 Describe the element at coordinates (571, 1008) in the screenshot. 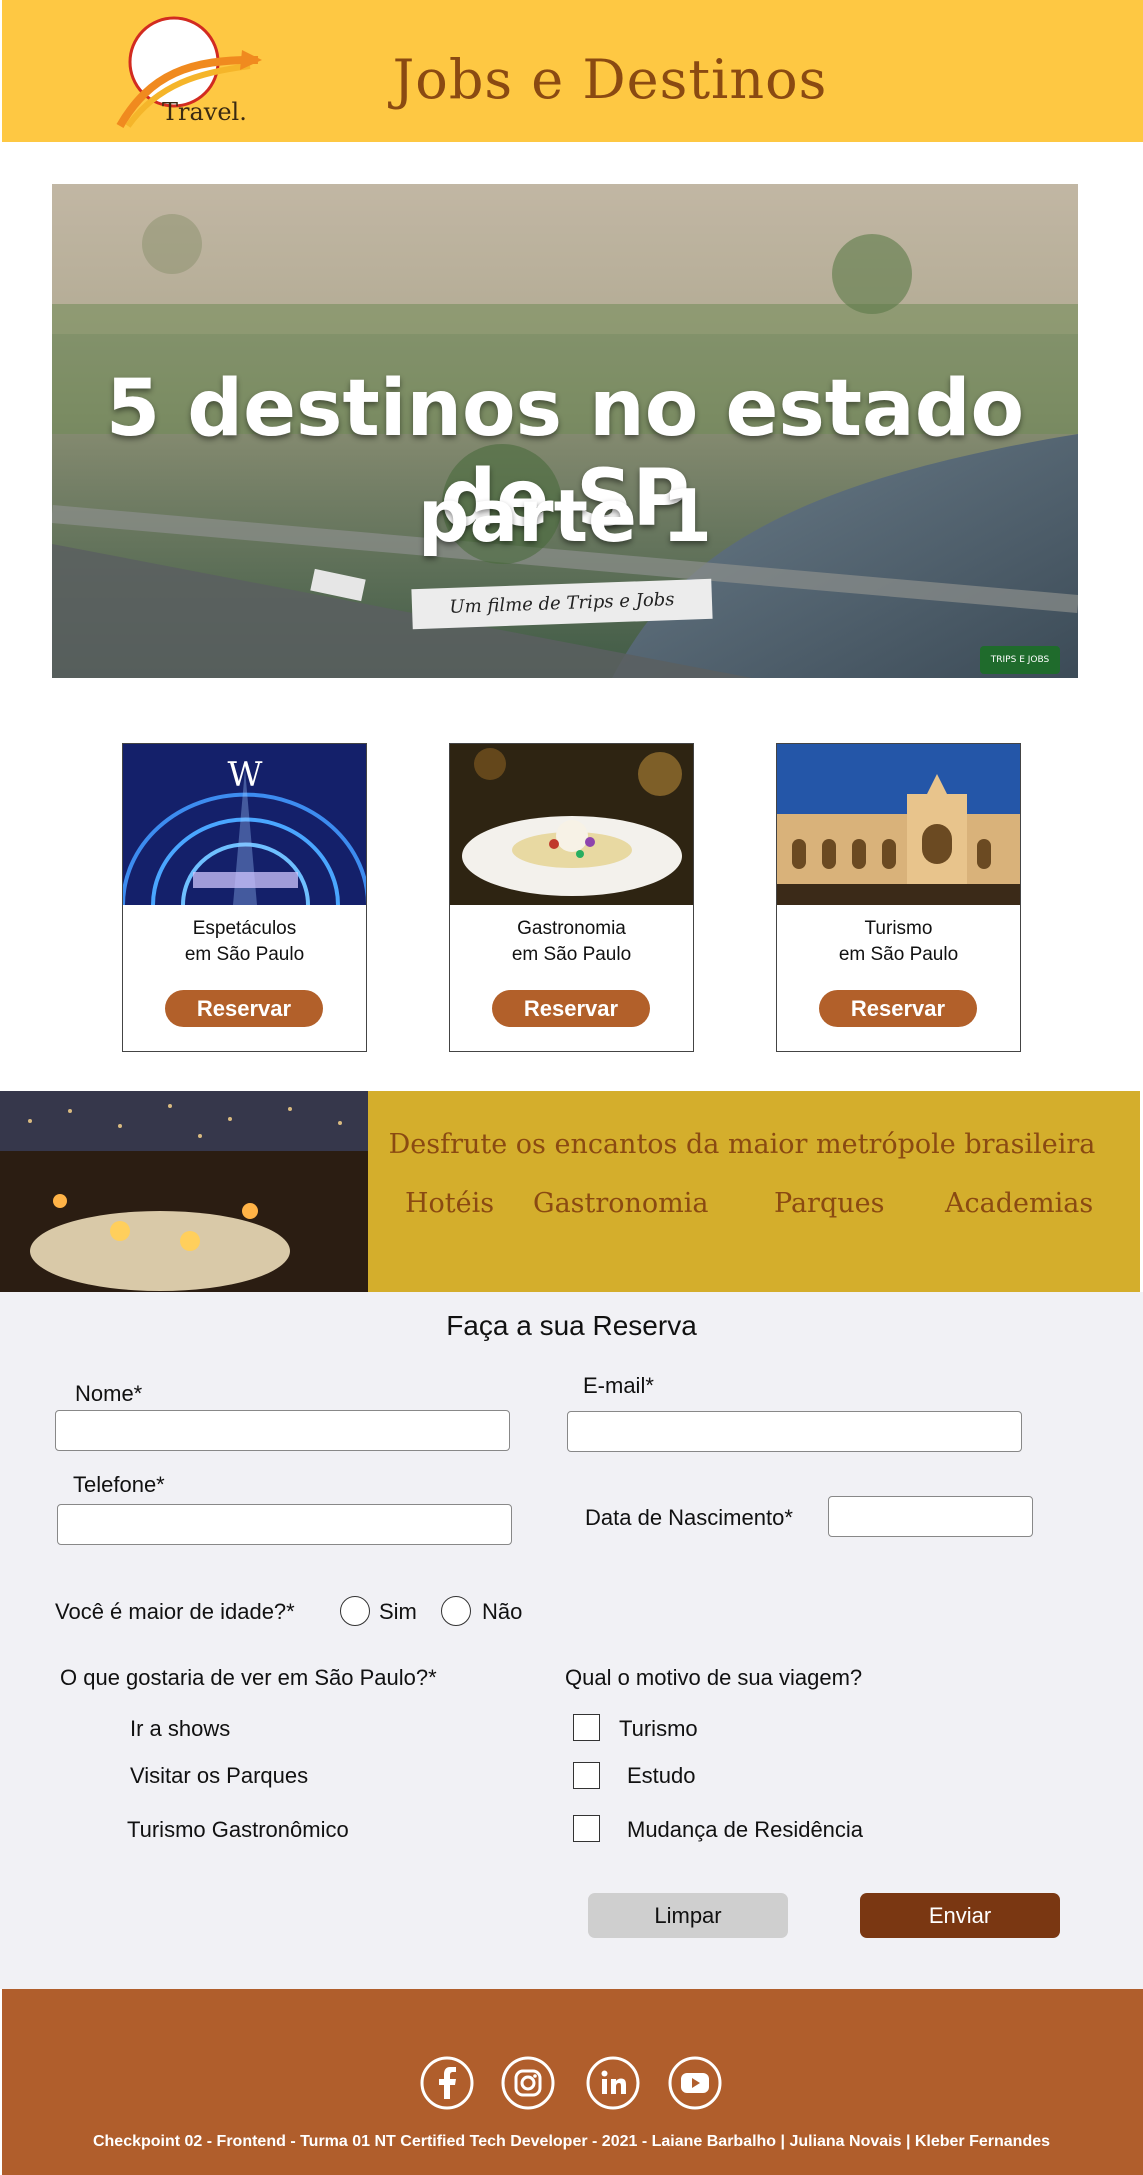

I see `reserve-food-button: Reservar` at that location.